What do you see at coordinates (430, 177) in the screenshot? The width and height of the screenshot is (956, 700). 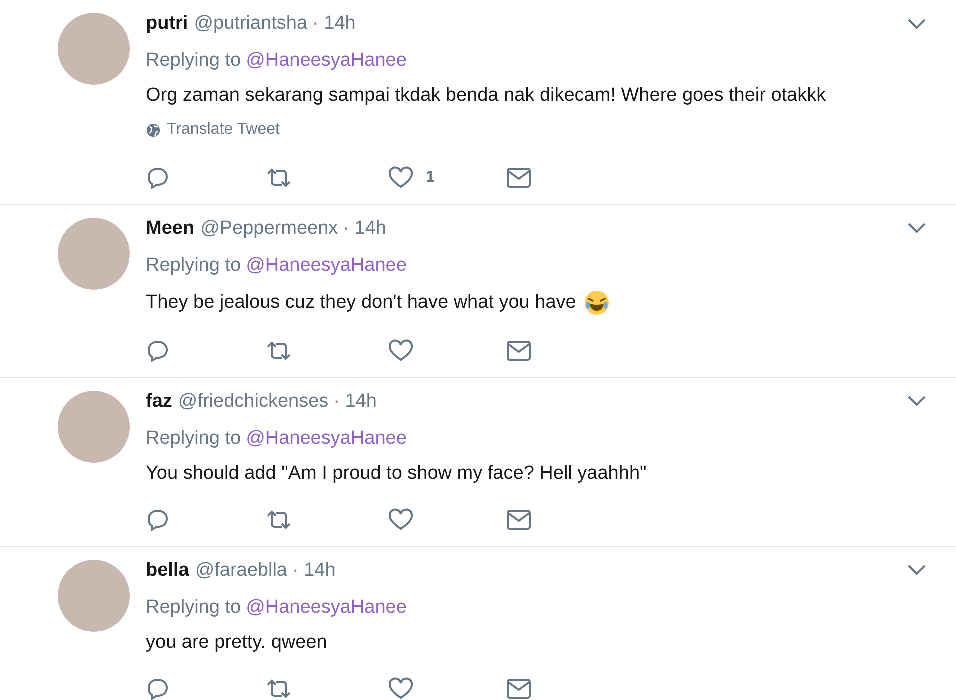 I see `like-count: 1` at bounding box center [430, 177].